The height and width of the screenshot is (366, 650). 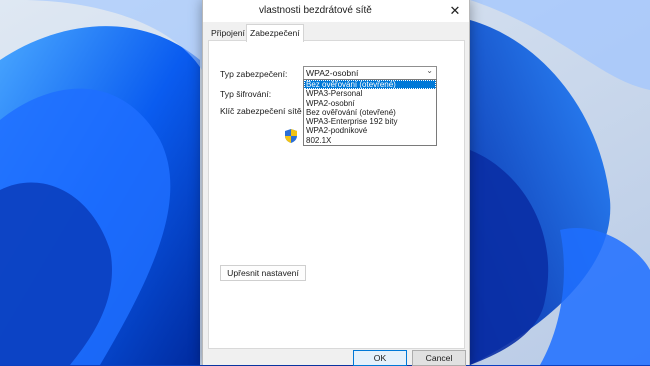 What do you see at coordinates (439, 358) in the screenshot?
I see `cancel-button: Cancel` at bounding box center [439, 358].